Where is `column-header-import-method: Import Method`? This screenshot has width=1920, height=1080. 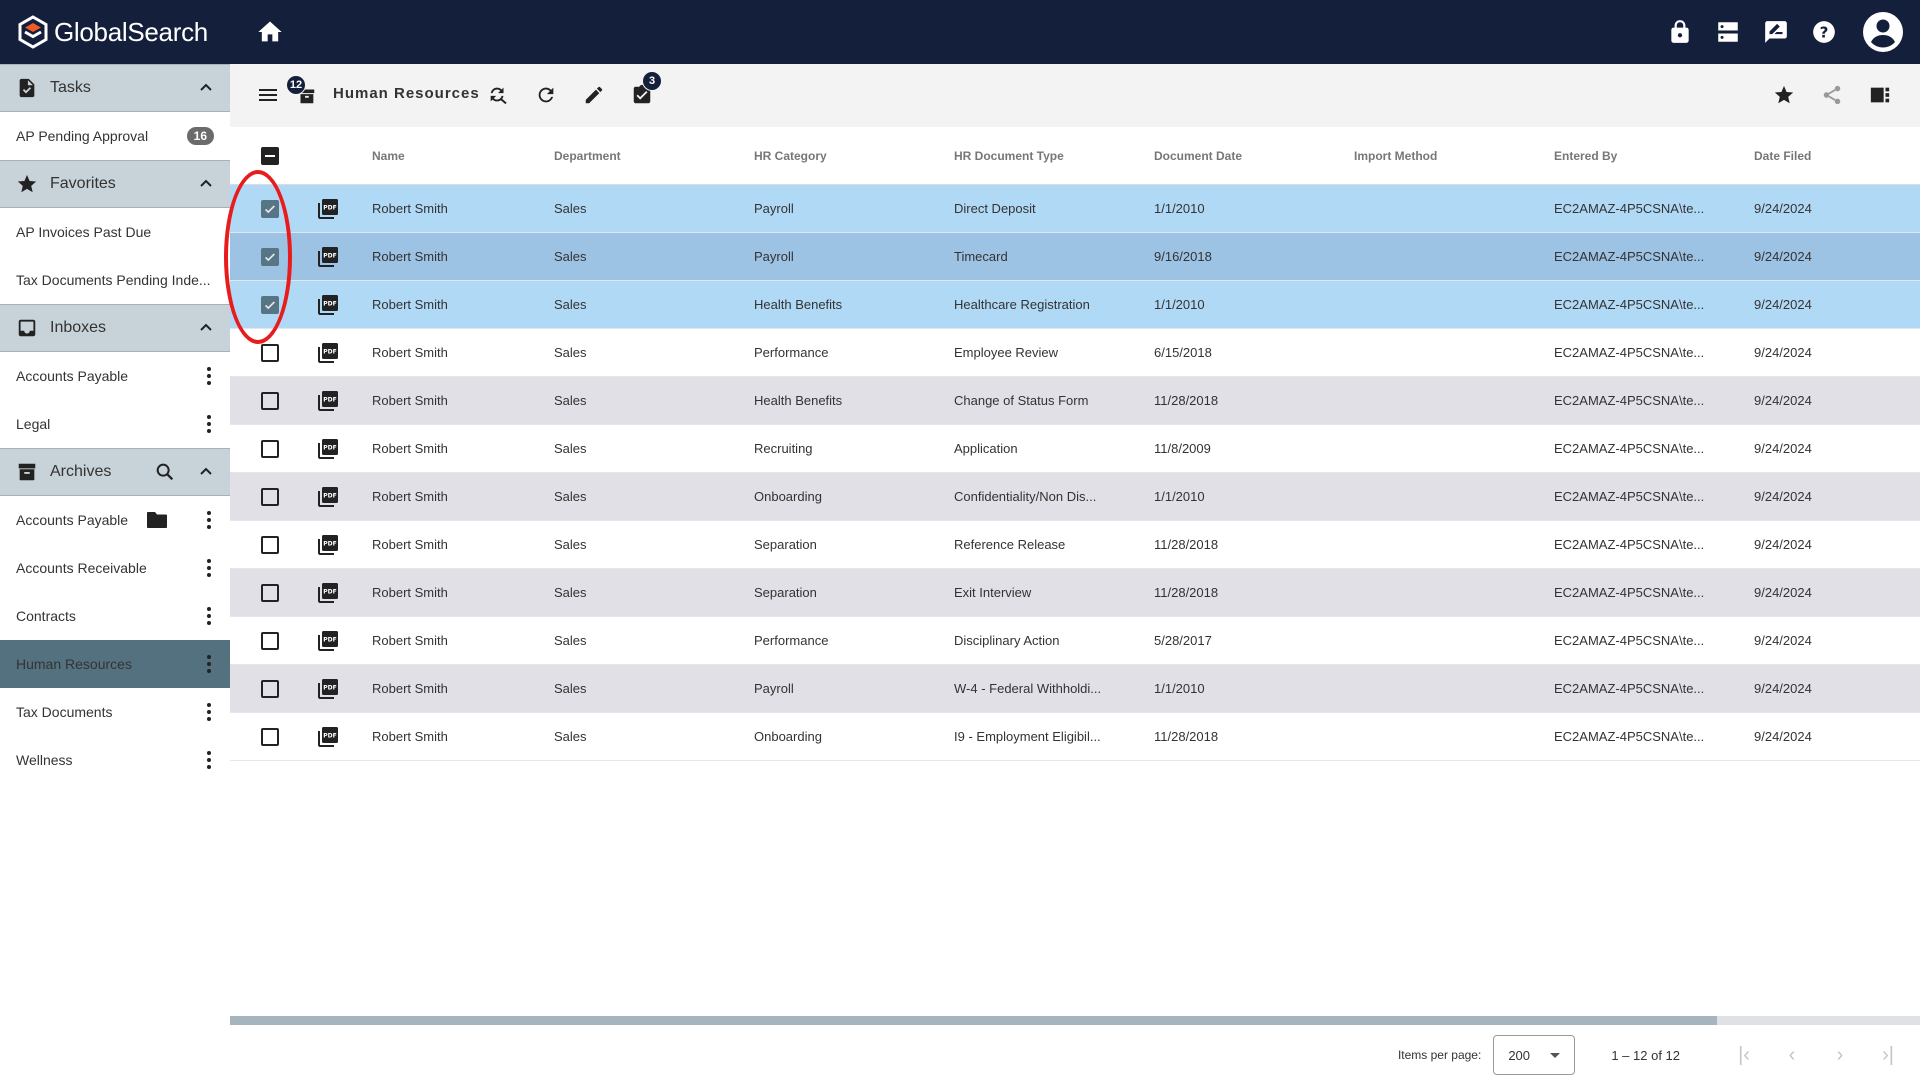
column-header-import-method: Import Method is located at coordinates (1454, 156).